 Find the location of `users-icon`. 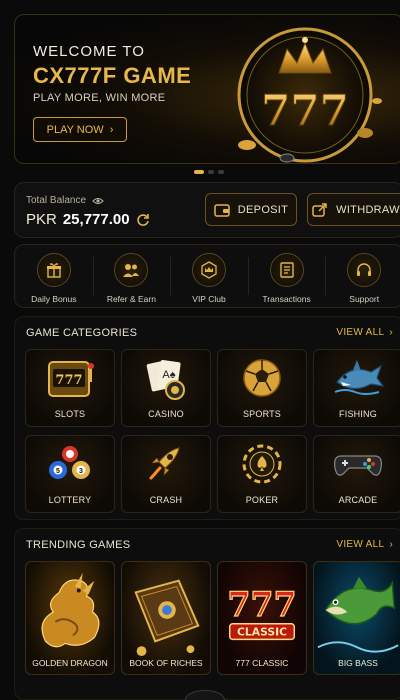

users-icon is located at coordinates (131, 270).